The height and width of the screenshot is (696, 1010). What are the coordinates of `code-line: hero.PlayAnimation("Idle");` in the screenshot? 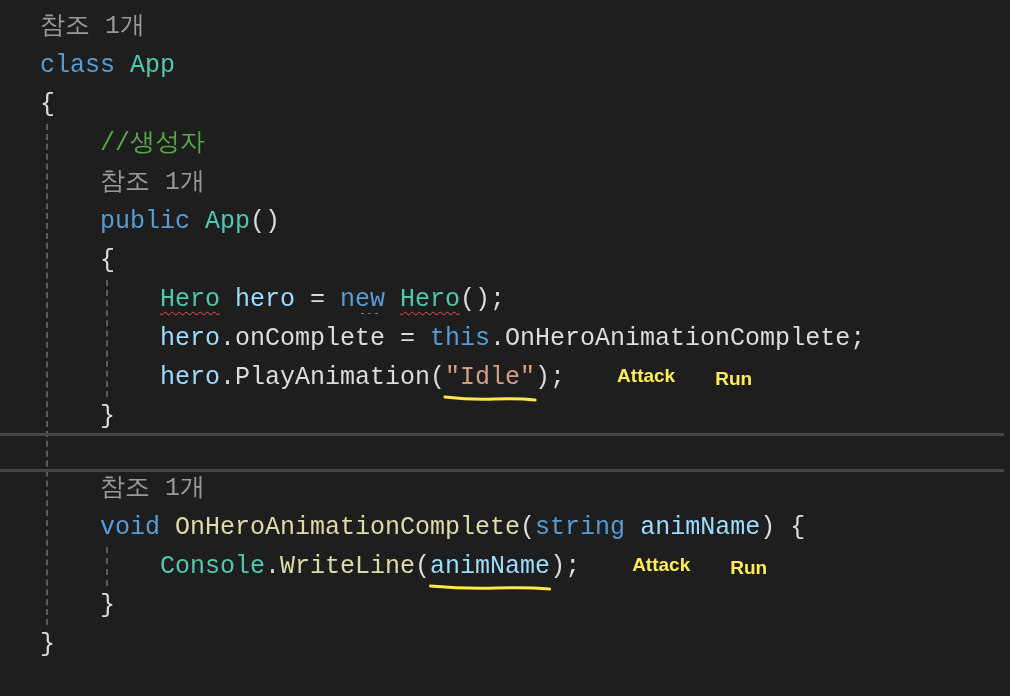 It's located at (363, 378).